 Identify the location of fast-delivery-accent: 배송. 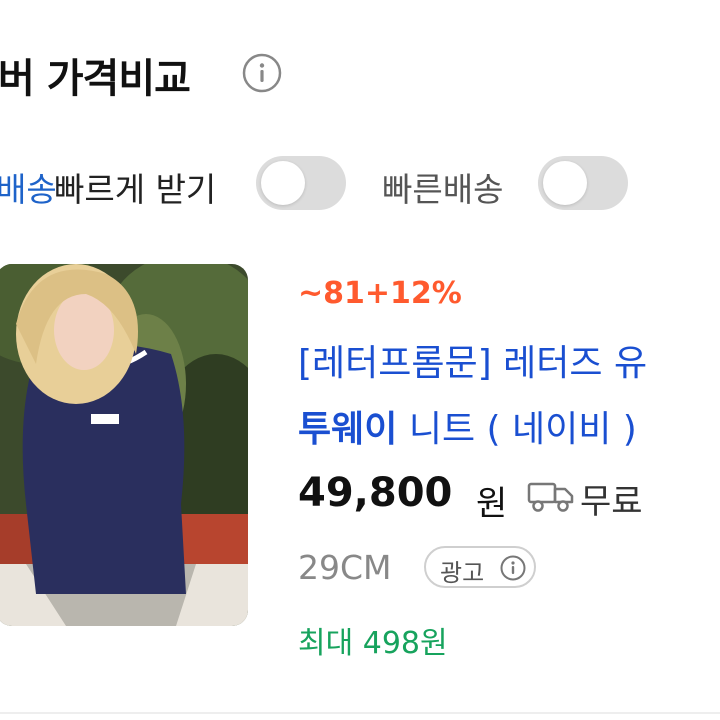
(28, 189).